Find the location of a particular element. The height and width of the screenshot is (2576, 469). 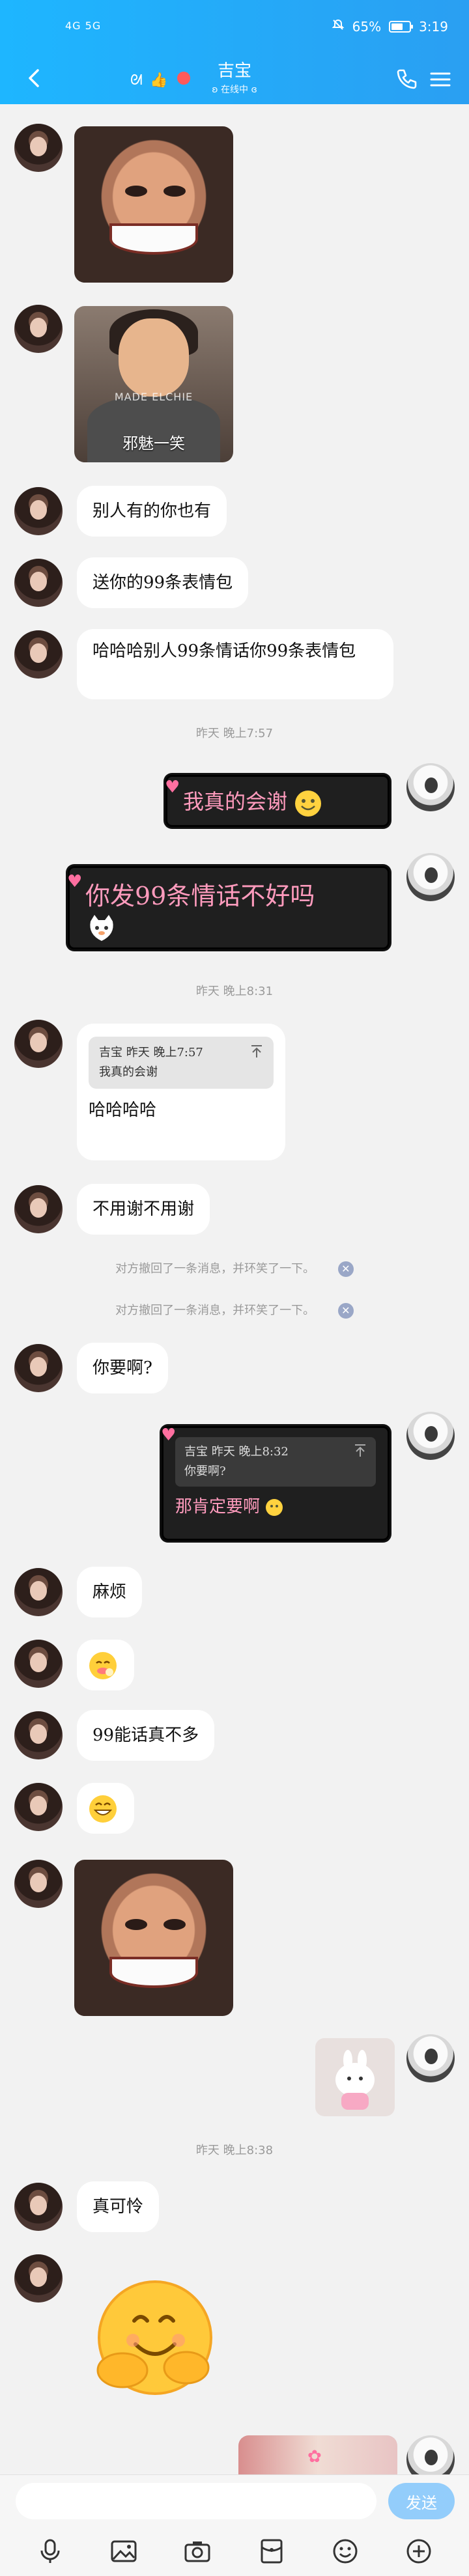

chat-header: 吉宝 ʚ 在线中 ɞ ᘛ 👍 is located at coordinates (234, 78).